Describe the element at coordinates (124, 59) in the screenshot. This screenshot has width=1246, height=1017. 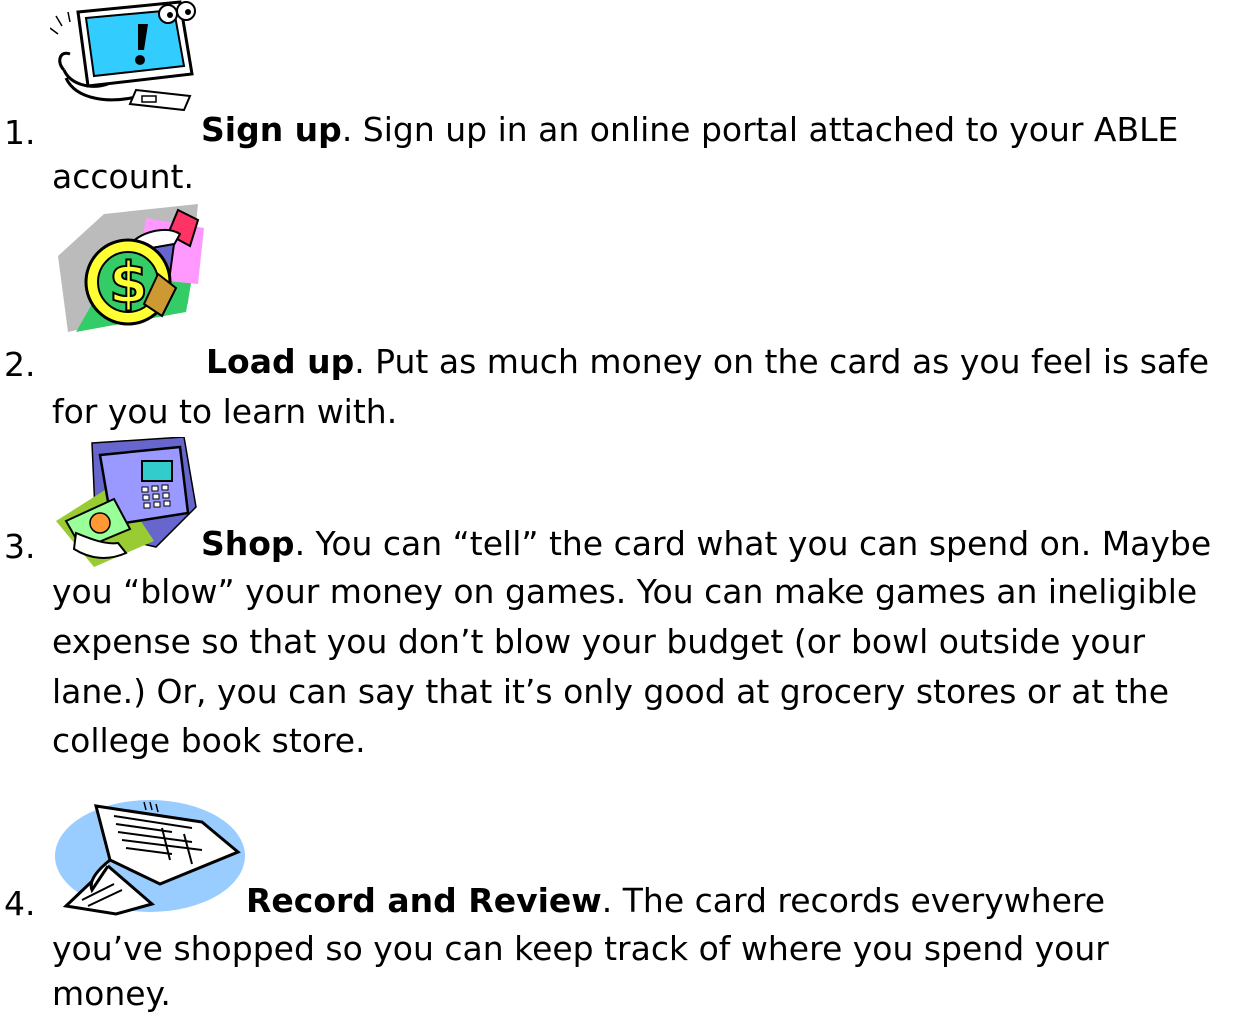
I see `computer-monitor-clipart-icon` at that location.